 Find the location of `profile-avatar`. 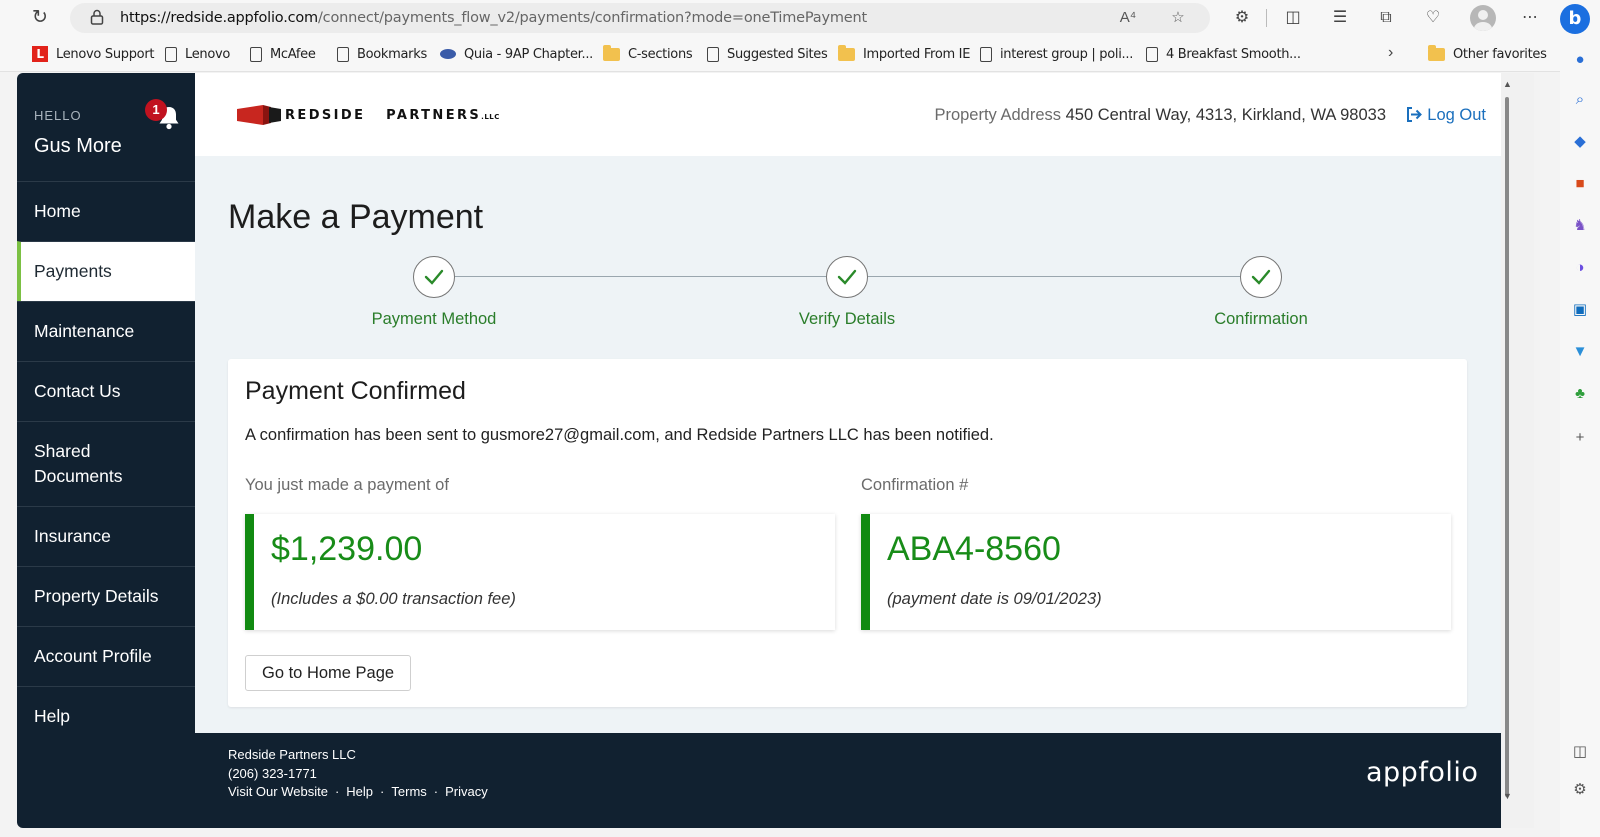

profile-avatar is located at coordinates (1483, 18).